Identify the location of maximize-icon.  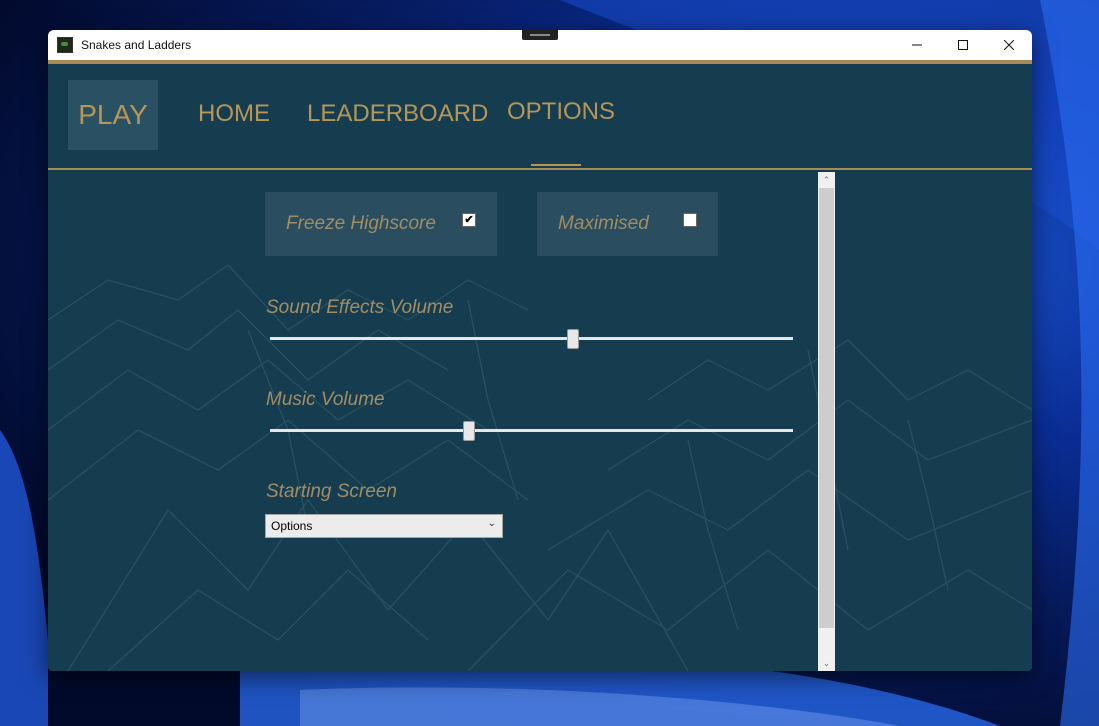
(963, 45).